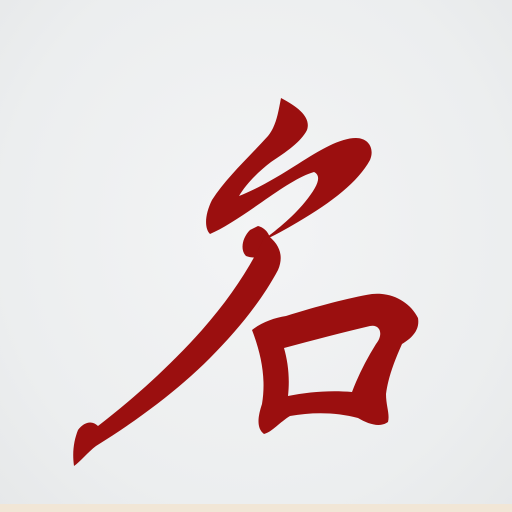 The image size is (512, 512). I want to click on bottom-edge-strip, so click(256, 508).